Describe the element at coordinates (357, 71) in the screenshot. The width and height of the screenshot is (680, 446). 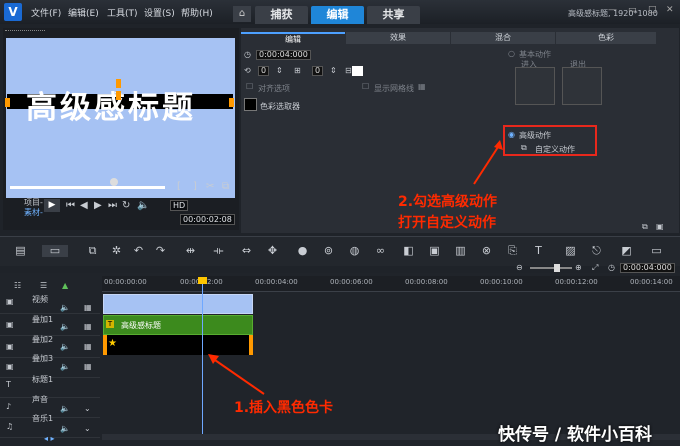
I see `color-swatch-white` at that location.